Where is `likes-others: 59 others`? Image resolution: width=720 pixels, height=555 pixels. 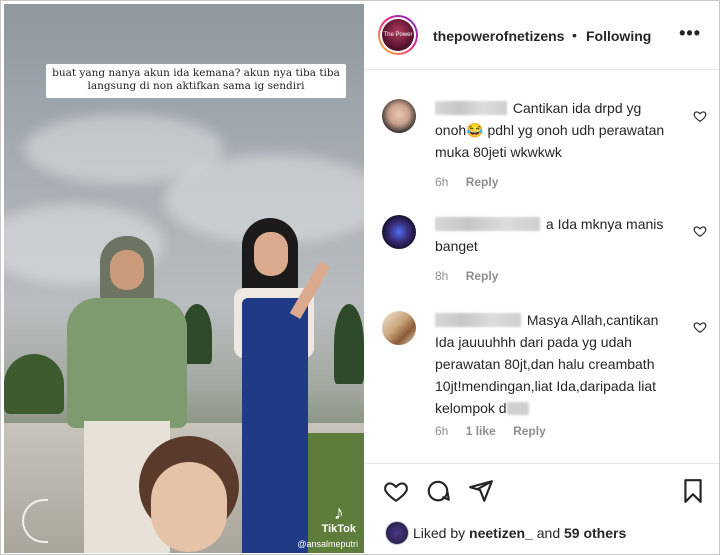
likes-others: 59 others is located at coordinates (595, 533).